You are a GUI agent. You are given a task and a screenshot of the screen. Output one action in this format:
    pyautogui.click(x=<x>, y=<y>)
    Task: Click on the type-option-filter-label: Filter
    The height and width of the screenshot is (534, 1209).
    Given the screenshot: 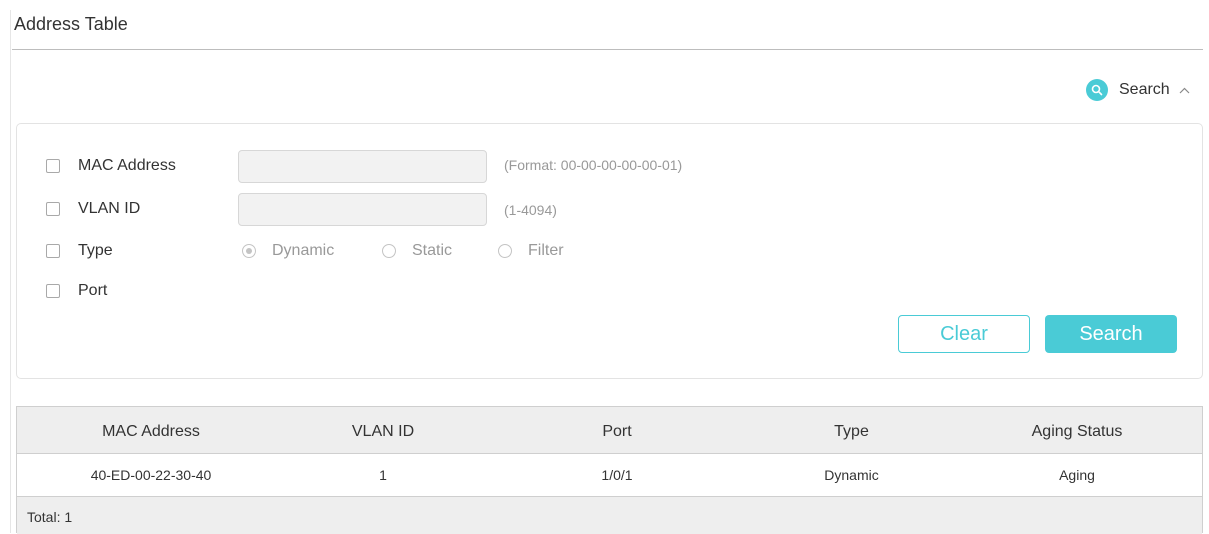 What is the action you would take?
    pyautogui.click(x=546, y=250)
    